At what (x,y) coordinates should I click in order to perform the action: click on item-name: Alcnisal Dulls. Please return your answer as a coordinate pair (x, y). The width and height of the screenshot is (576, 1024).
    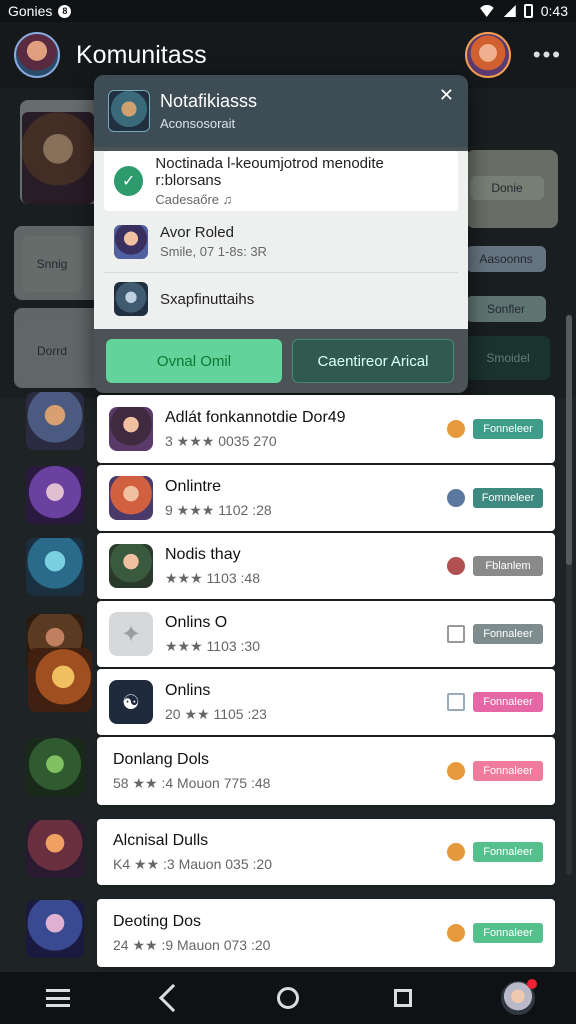
    Looking at the image, I should click on (161, 840).